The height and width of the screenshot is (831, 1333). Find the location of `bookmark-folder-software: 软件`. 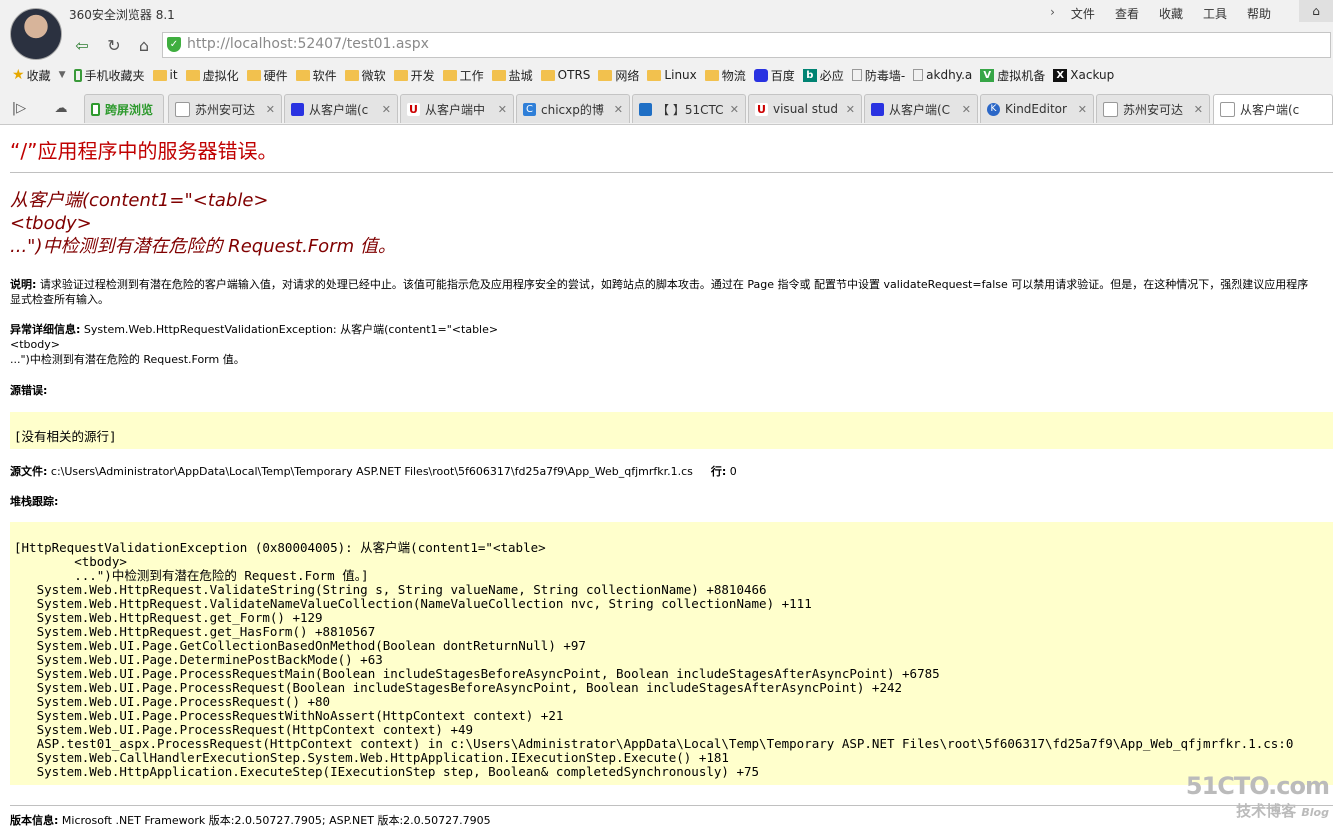

bookmark-folder-software: 软件 is located at coordinates (316, 75).